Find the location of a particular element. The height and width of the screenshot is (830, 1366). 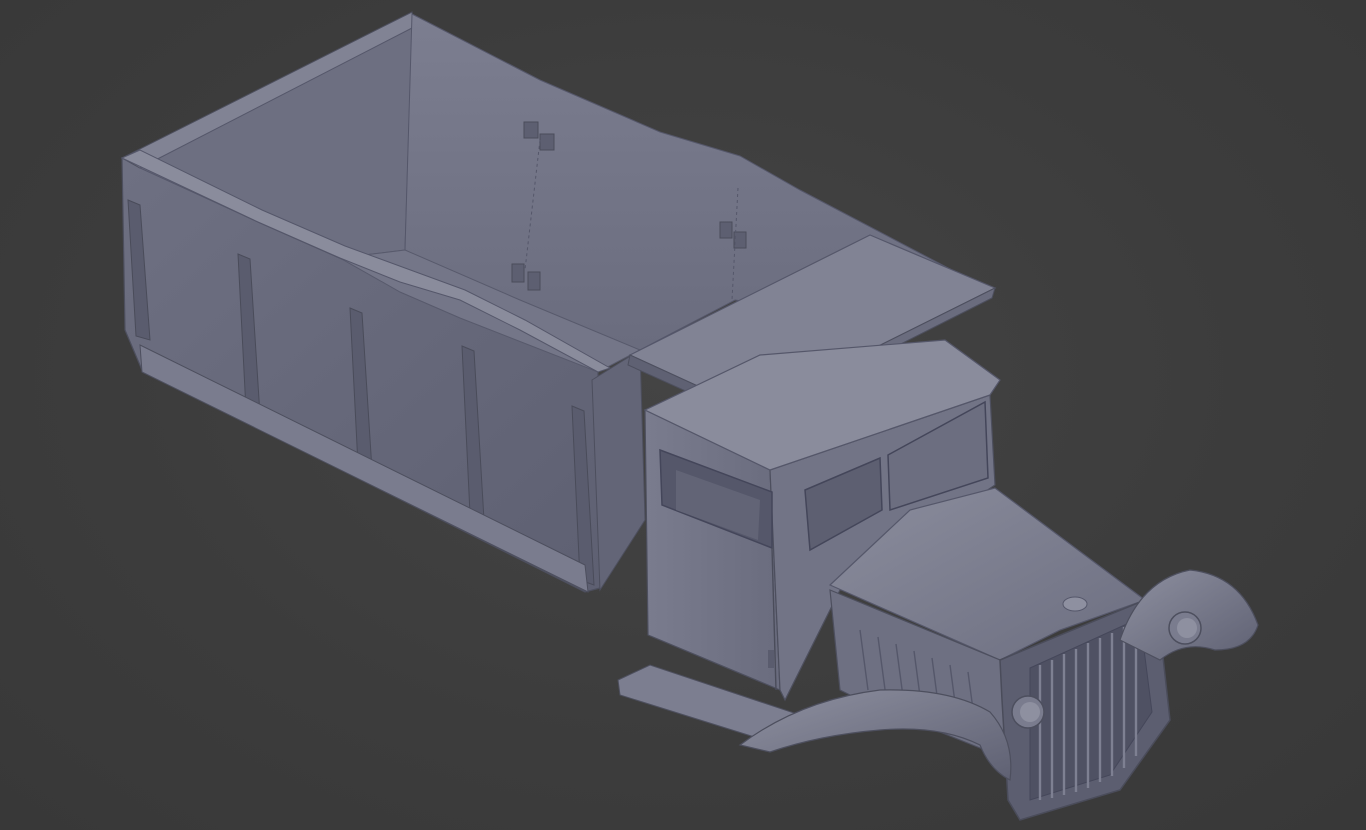

radiator-cap is located at coordinates (1075, 604).